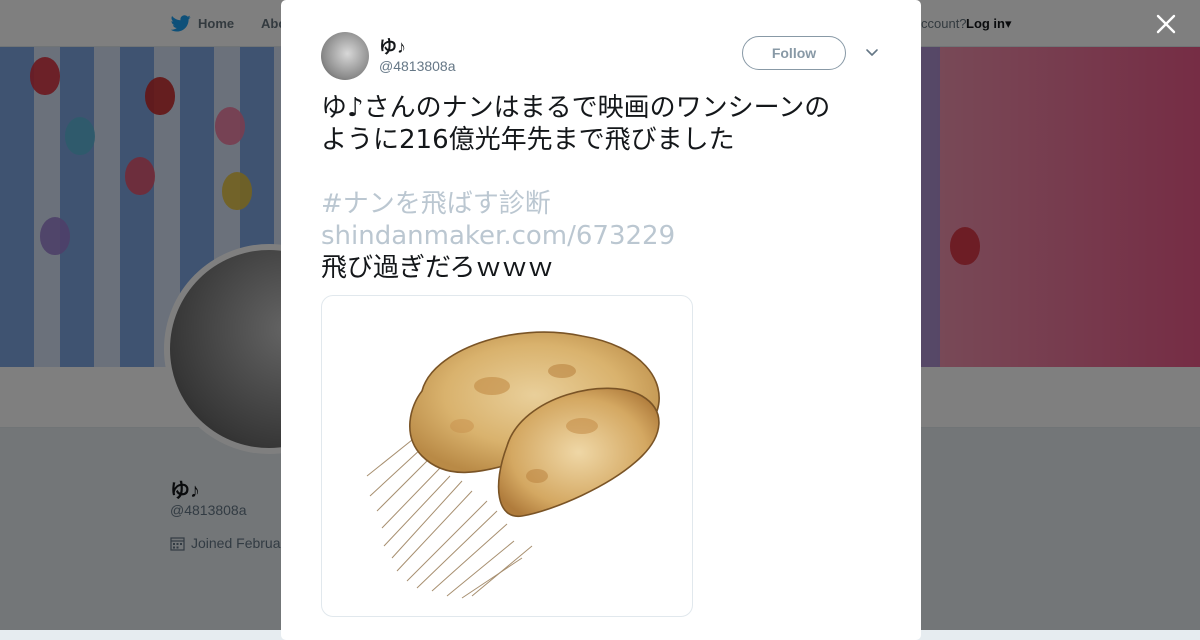 The image size is (1200, 640). What do you see at coordinates (601, 172) in the screenshot?
I see `tweet-text-gap` at bounding box center [601, 172].